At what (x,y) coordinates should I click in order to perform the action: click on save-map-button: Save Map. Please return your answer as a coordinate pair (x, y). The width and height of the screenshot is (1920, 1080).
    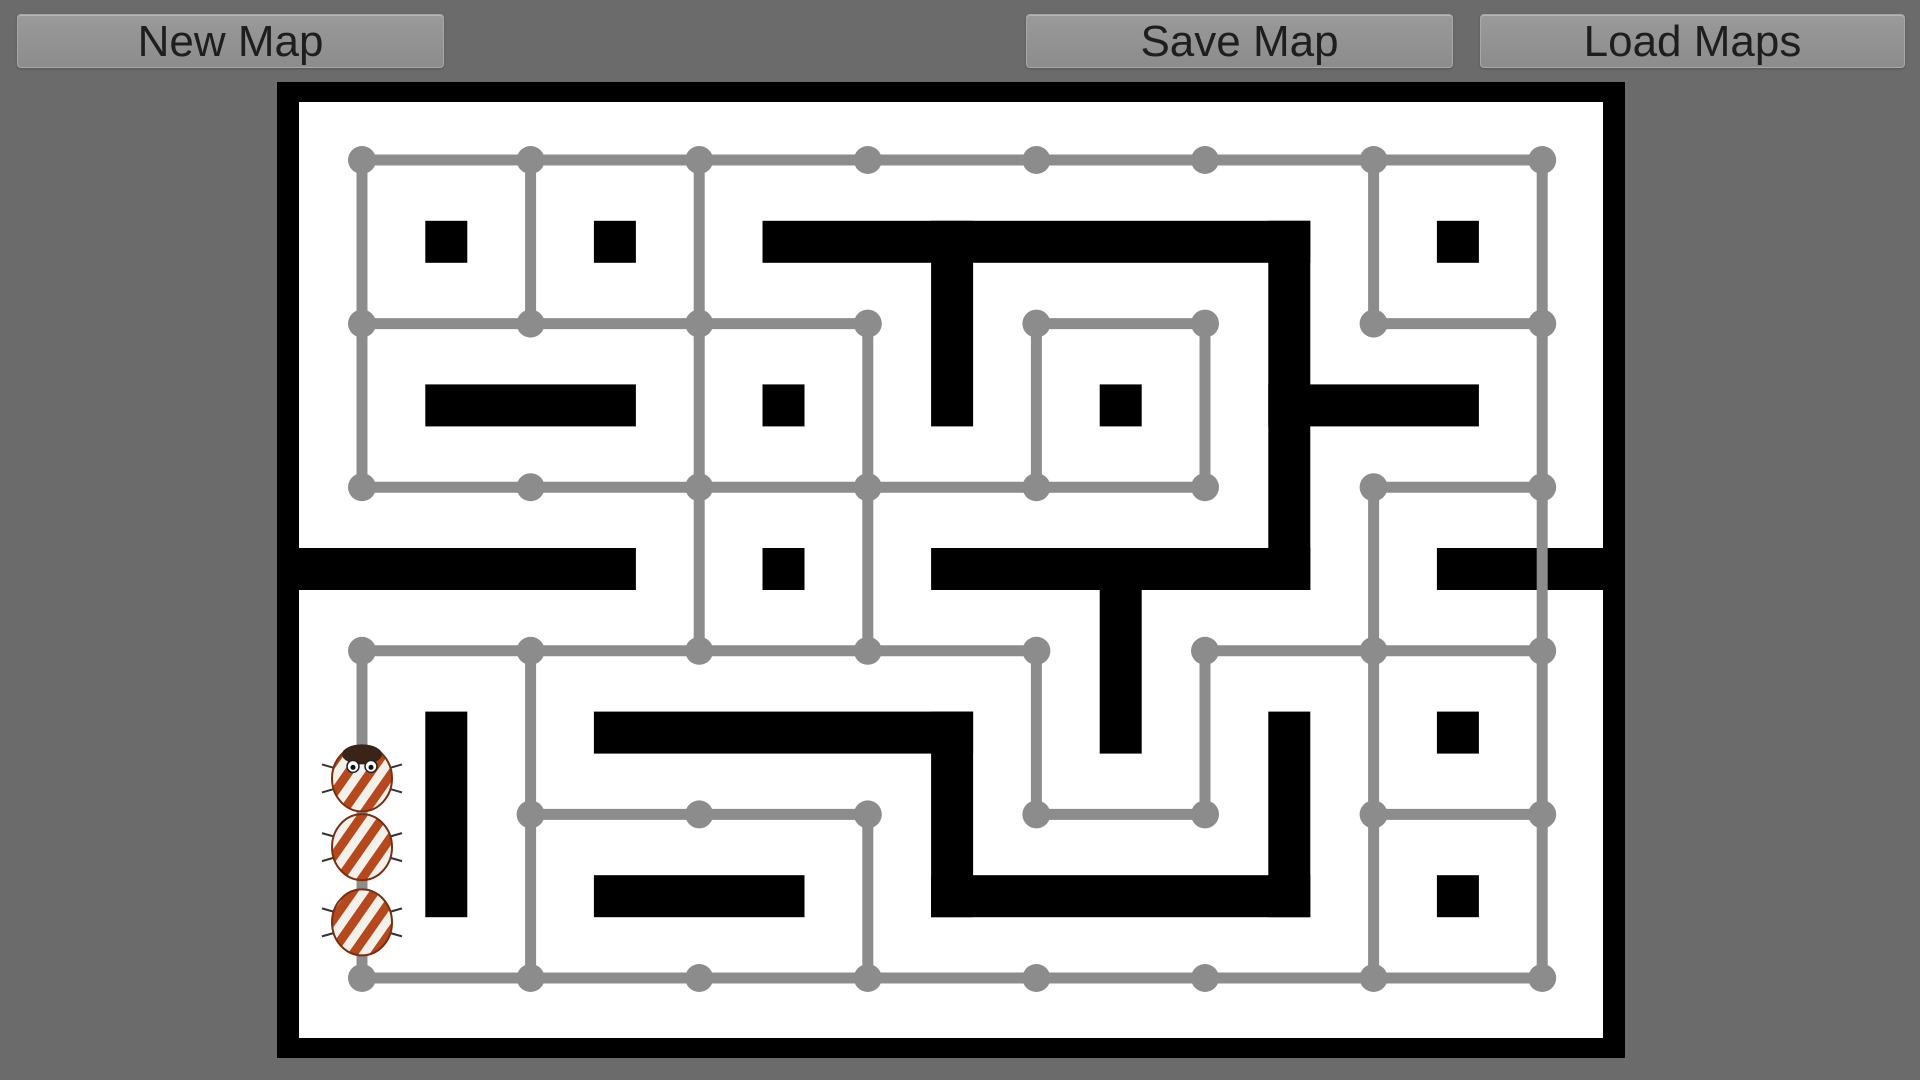
    Looking at the image, I should click on (1239, 41).